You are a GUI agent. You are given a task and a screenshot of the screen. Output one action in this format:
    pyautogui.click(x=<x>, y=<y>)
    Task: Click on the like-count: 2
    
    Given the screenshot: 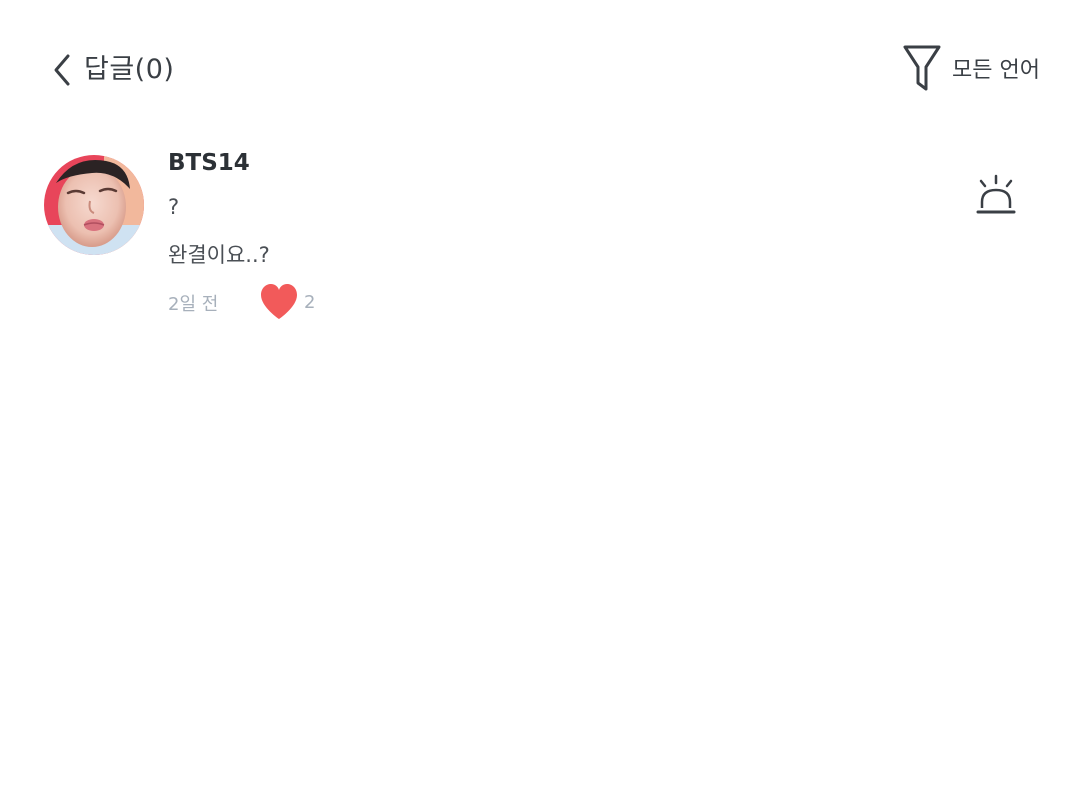 What is the action you would take?
    pyautogui.click(x=310, y=302)
    